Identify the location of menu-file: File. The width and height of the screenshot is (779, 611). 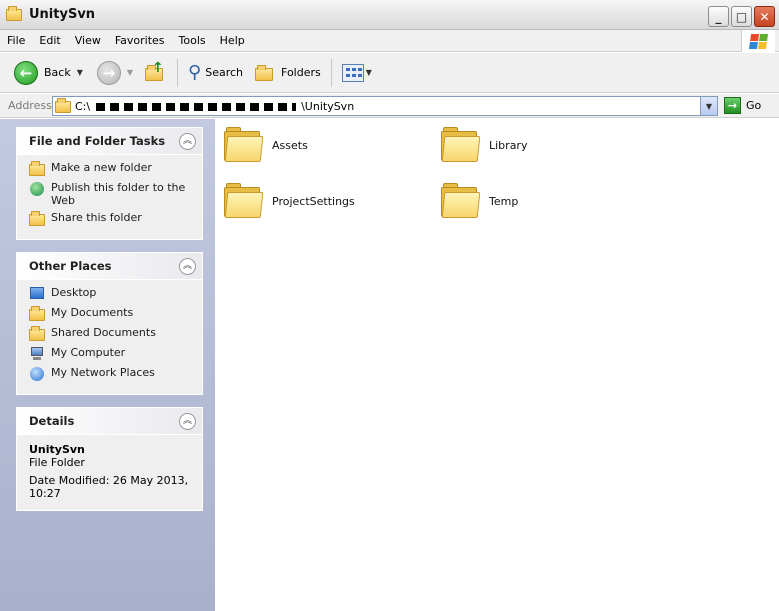
(16, 40).